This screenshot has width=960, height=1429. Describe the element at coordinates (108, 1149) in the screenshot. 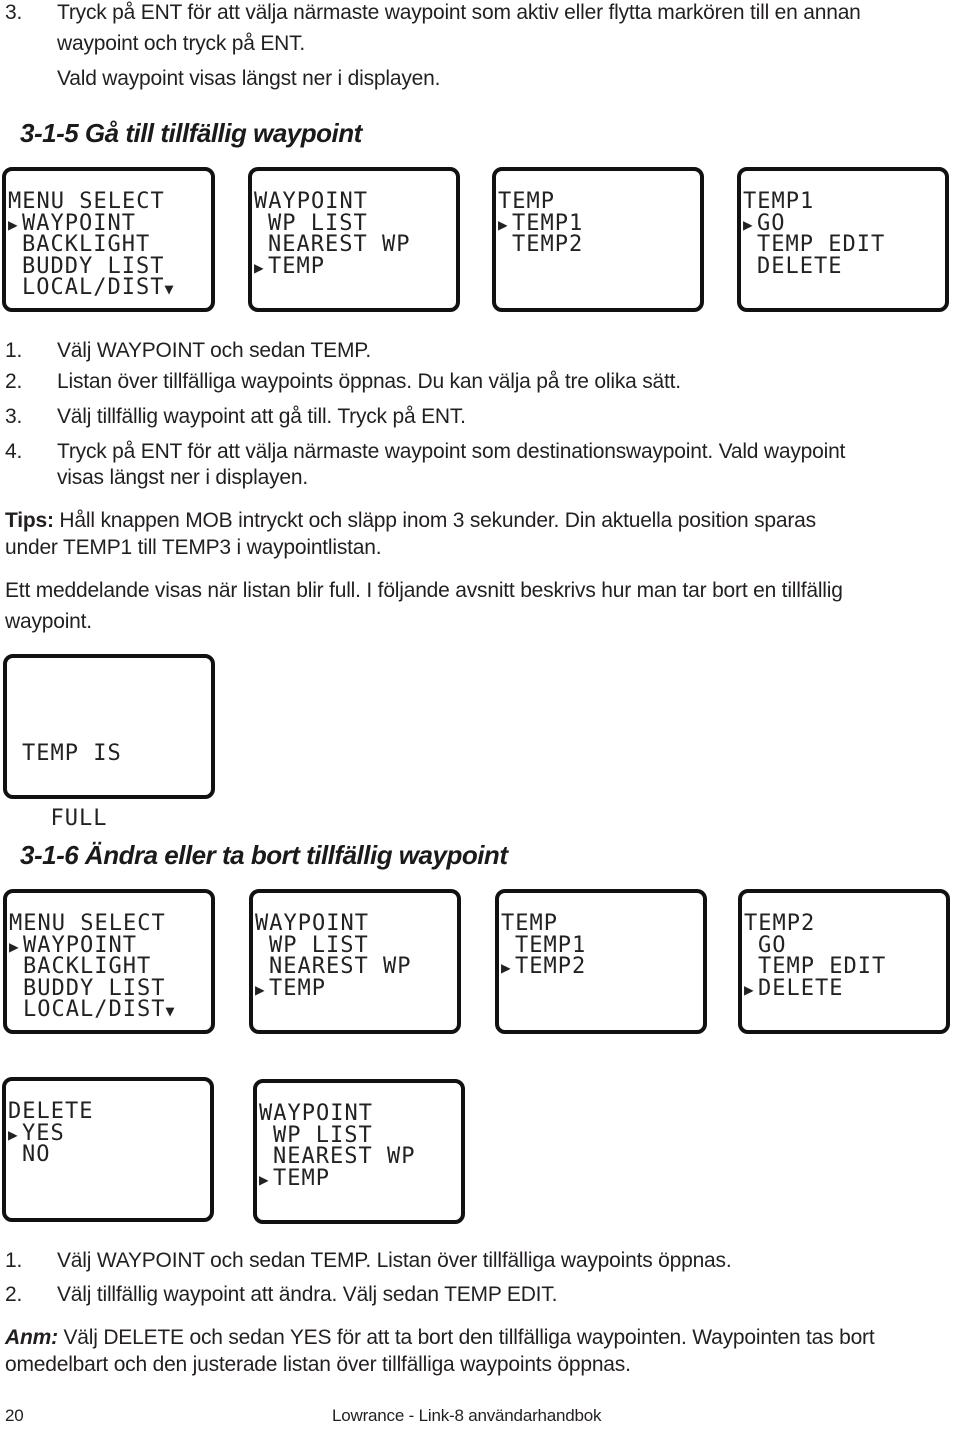

I see `lcd-screen-delete: DELETE ▶ YES NO` at that location.